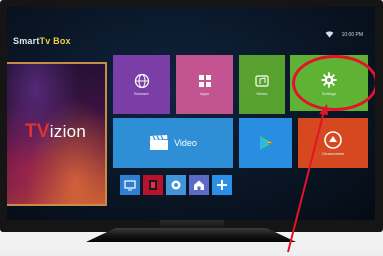 The image size is (383, 256). I want to click on film-icon, so click(153, 185).